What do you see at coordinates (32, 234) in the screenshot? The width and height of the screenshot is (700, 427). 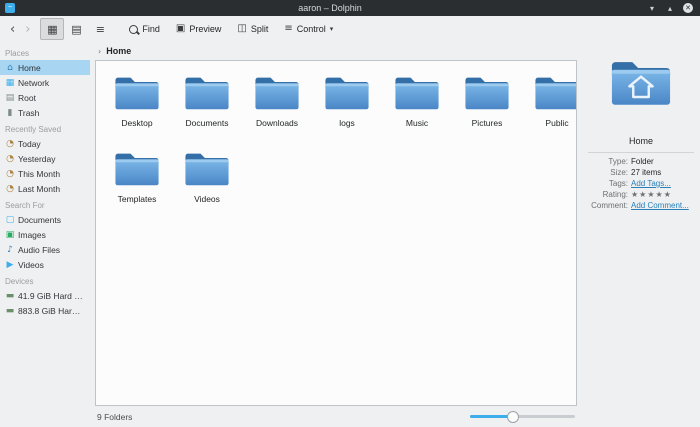 I see `sidebar-item-label: Images` at bounding box center [32, 234].